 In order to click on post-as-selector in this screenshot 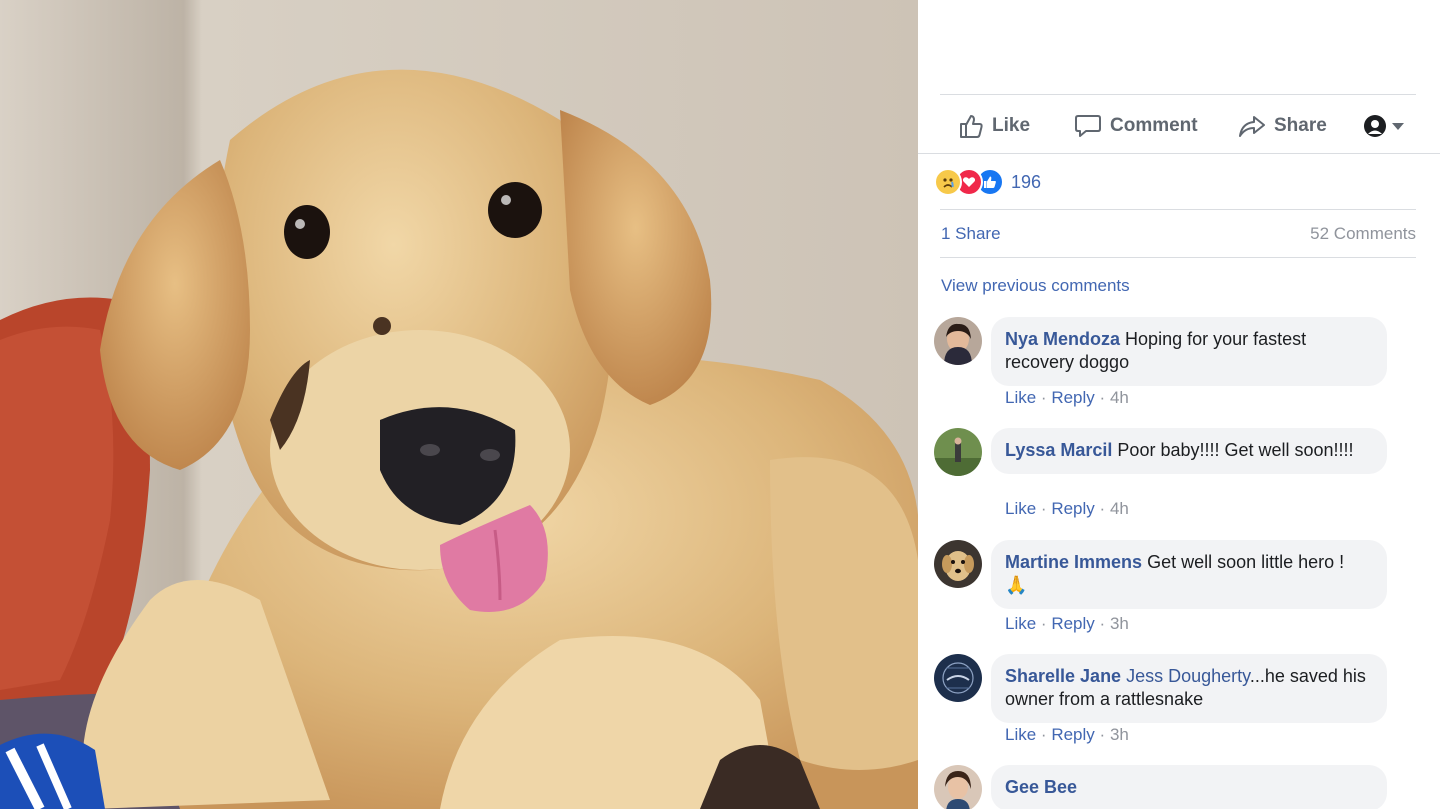, I will do `click(1389, 126)`.